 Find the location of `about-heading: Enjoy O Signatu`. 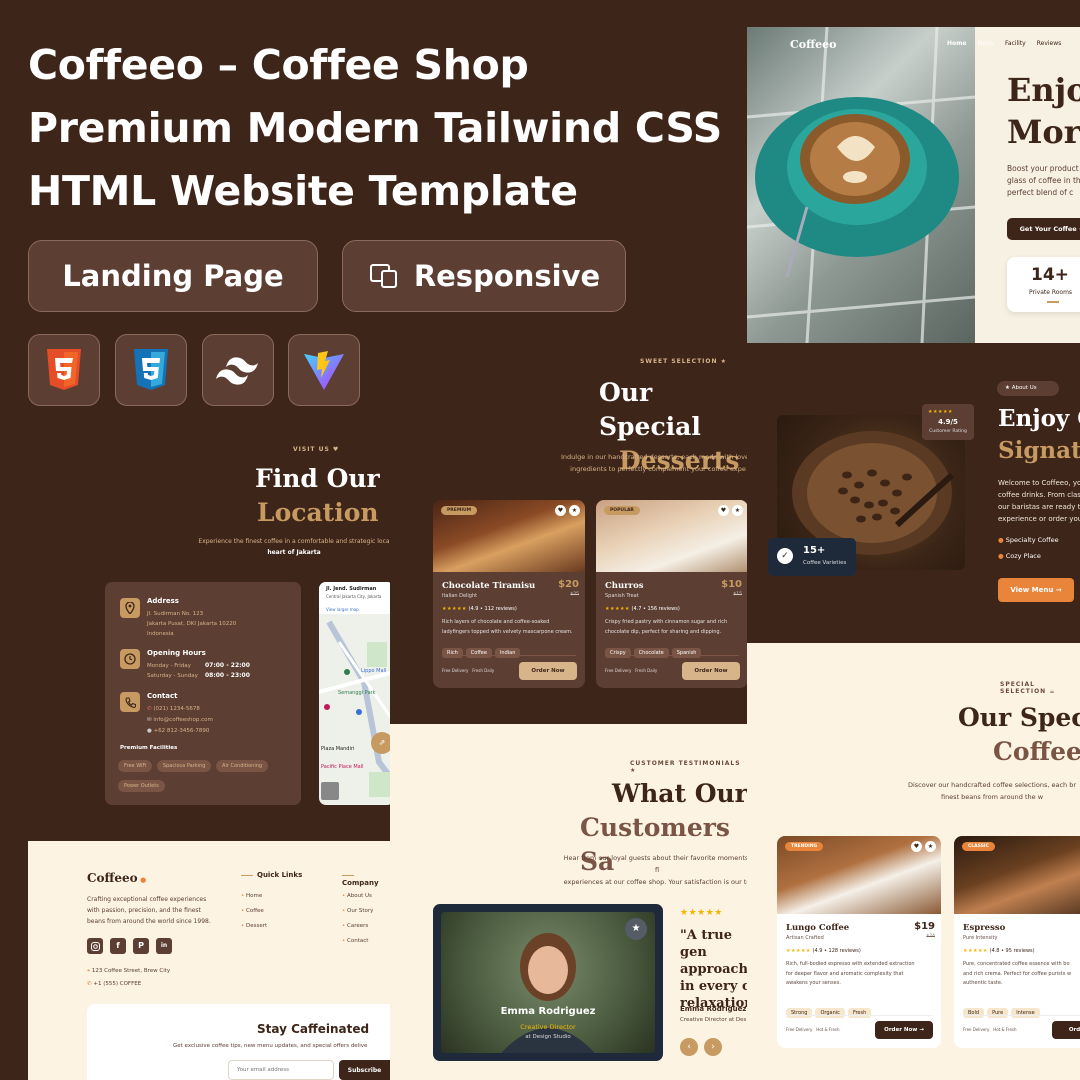

about-heading: Enjoy O Signatu is located at coordinates (1039, 434).